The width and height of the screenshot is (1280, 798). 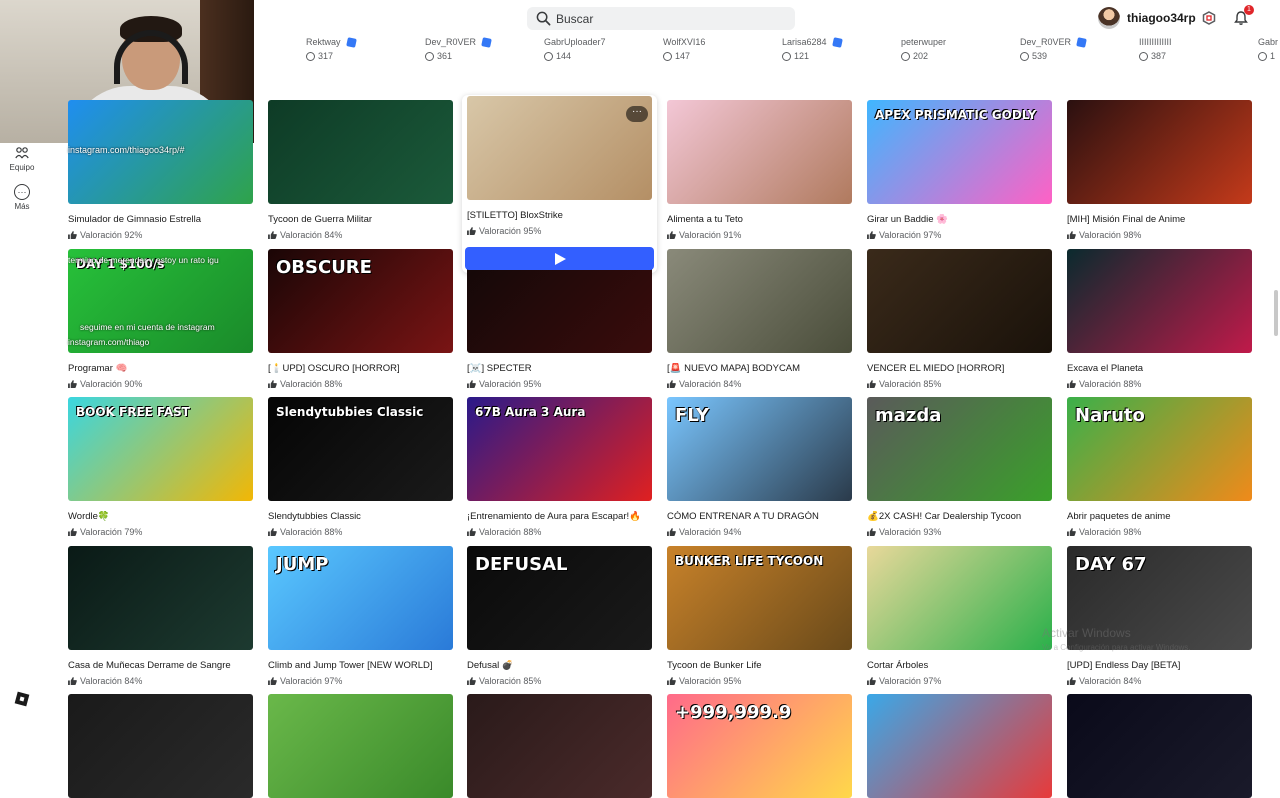 I want to click on game-thumbnail: JUMP, so click(x=360, y=598).